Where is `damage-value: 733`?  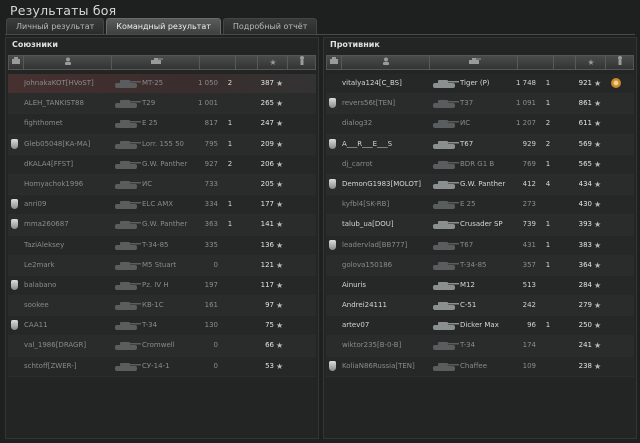
damage-value: 733 is located at coordinates (211, 183).